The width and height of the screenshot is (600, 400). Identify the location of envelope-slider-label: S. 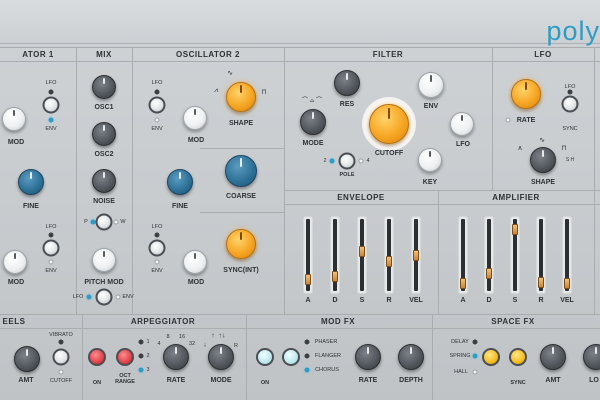
(362, 300).